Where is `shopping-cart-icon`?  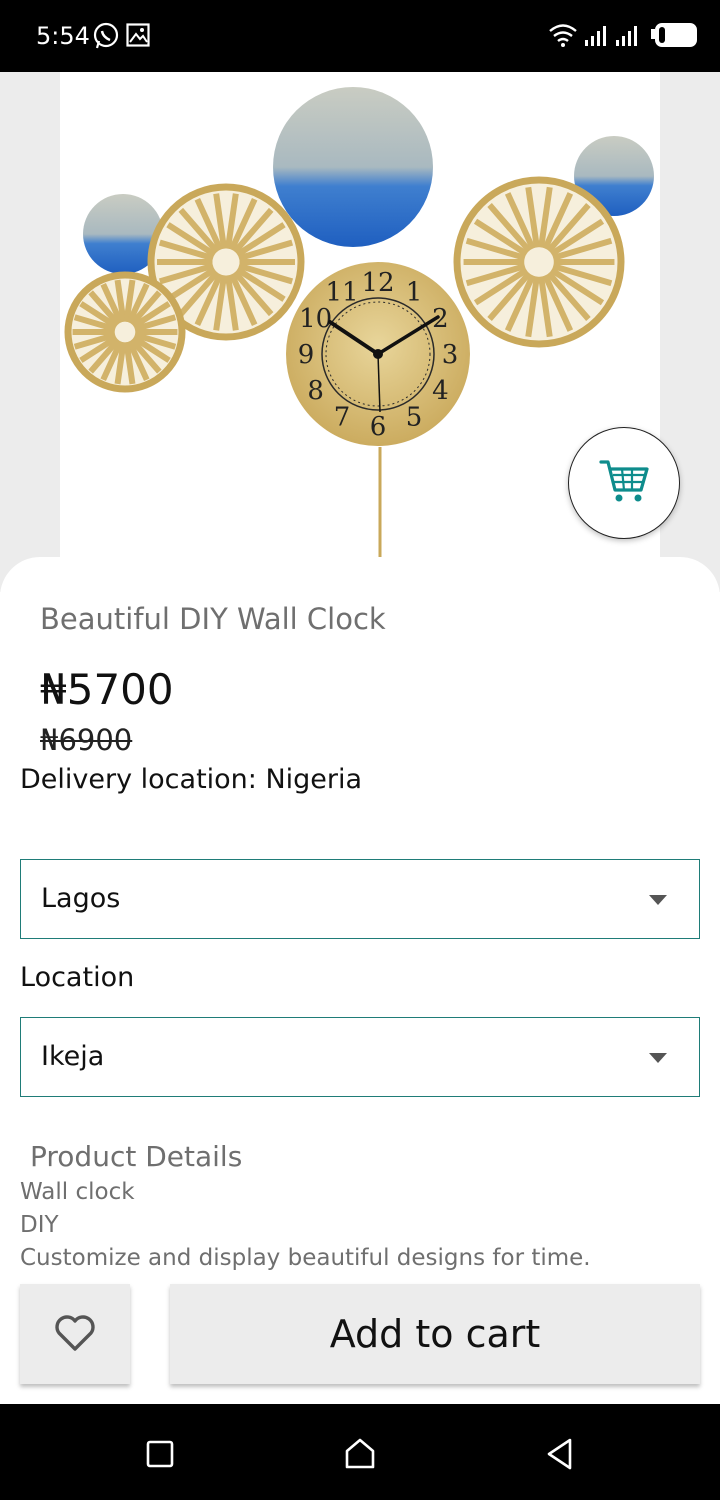 shopping-cart-icon is located at coordinates (624, 483).